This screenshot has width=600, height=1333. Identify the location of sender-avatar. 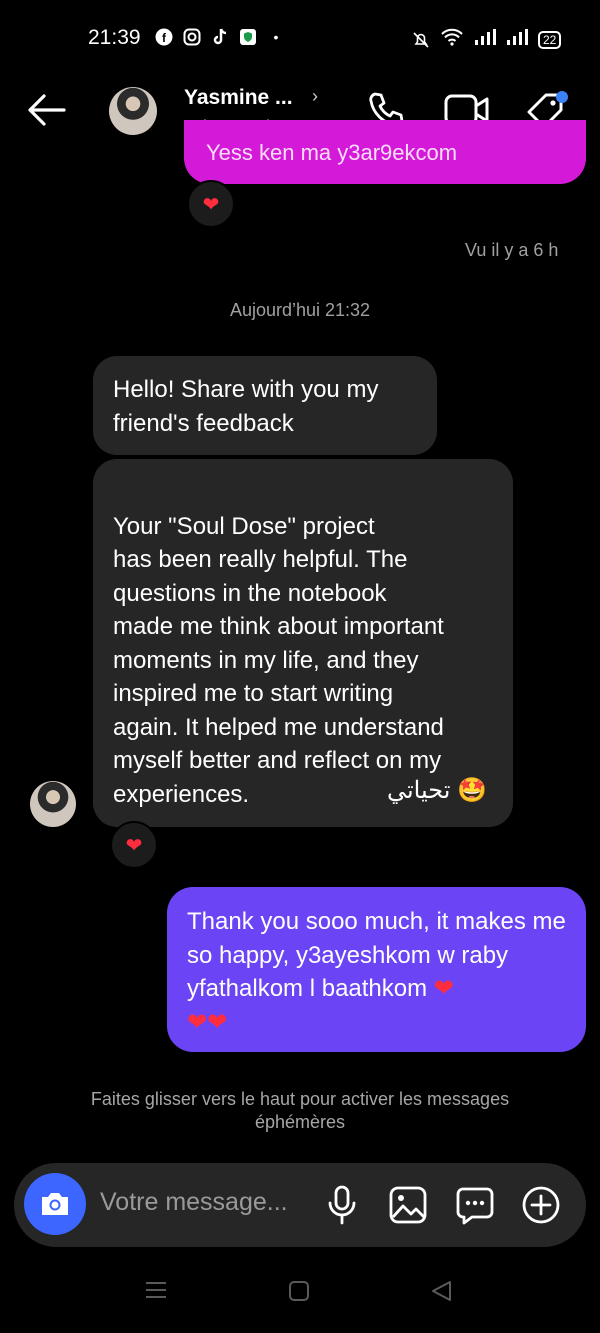
(53, 804).